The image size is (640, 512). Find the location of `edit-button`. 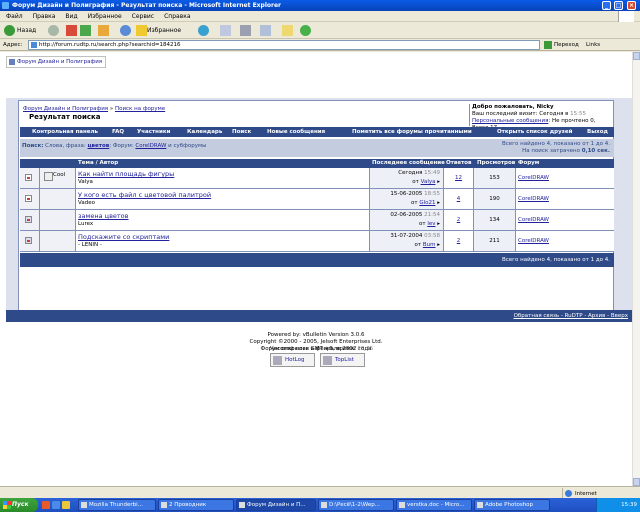

edit-button is located at coordinates (265, 30).